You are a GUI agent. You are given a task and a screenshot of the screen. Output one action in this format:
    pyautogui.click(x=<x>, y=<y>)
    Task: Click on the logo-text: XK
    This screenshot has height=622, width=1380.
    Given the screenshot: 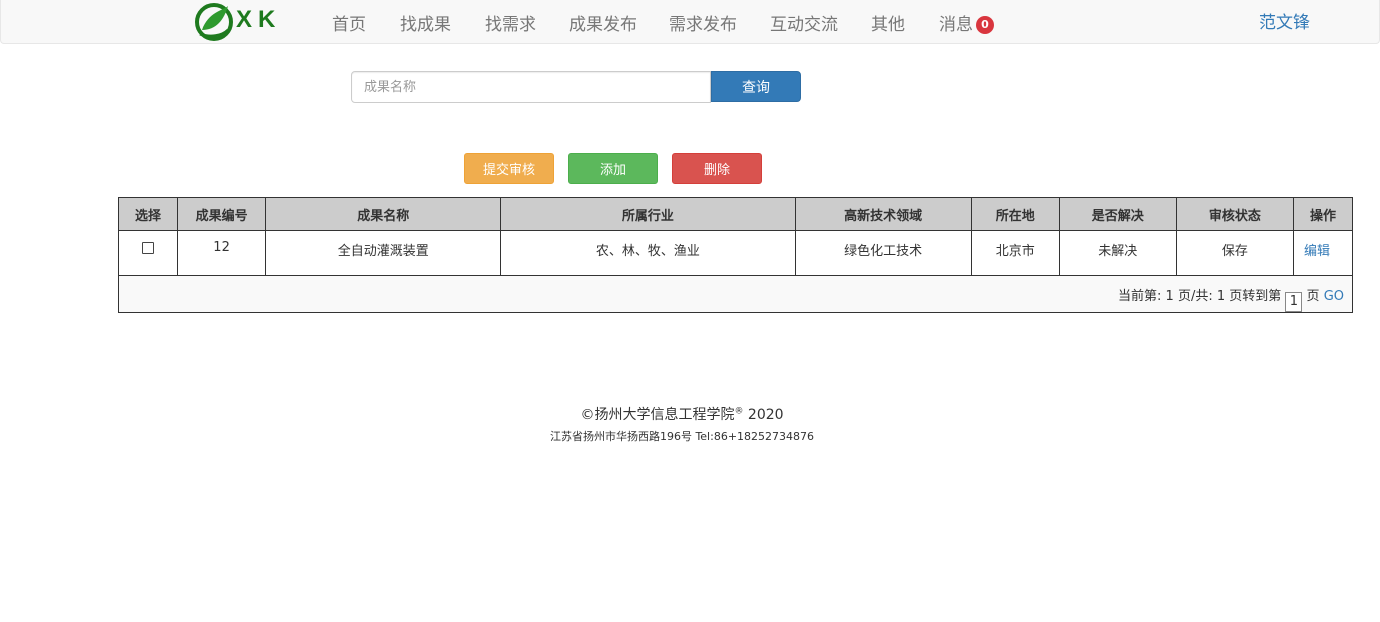 What is the action you would take?
    pyautogui.click(x=259, y=19)
    